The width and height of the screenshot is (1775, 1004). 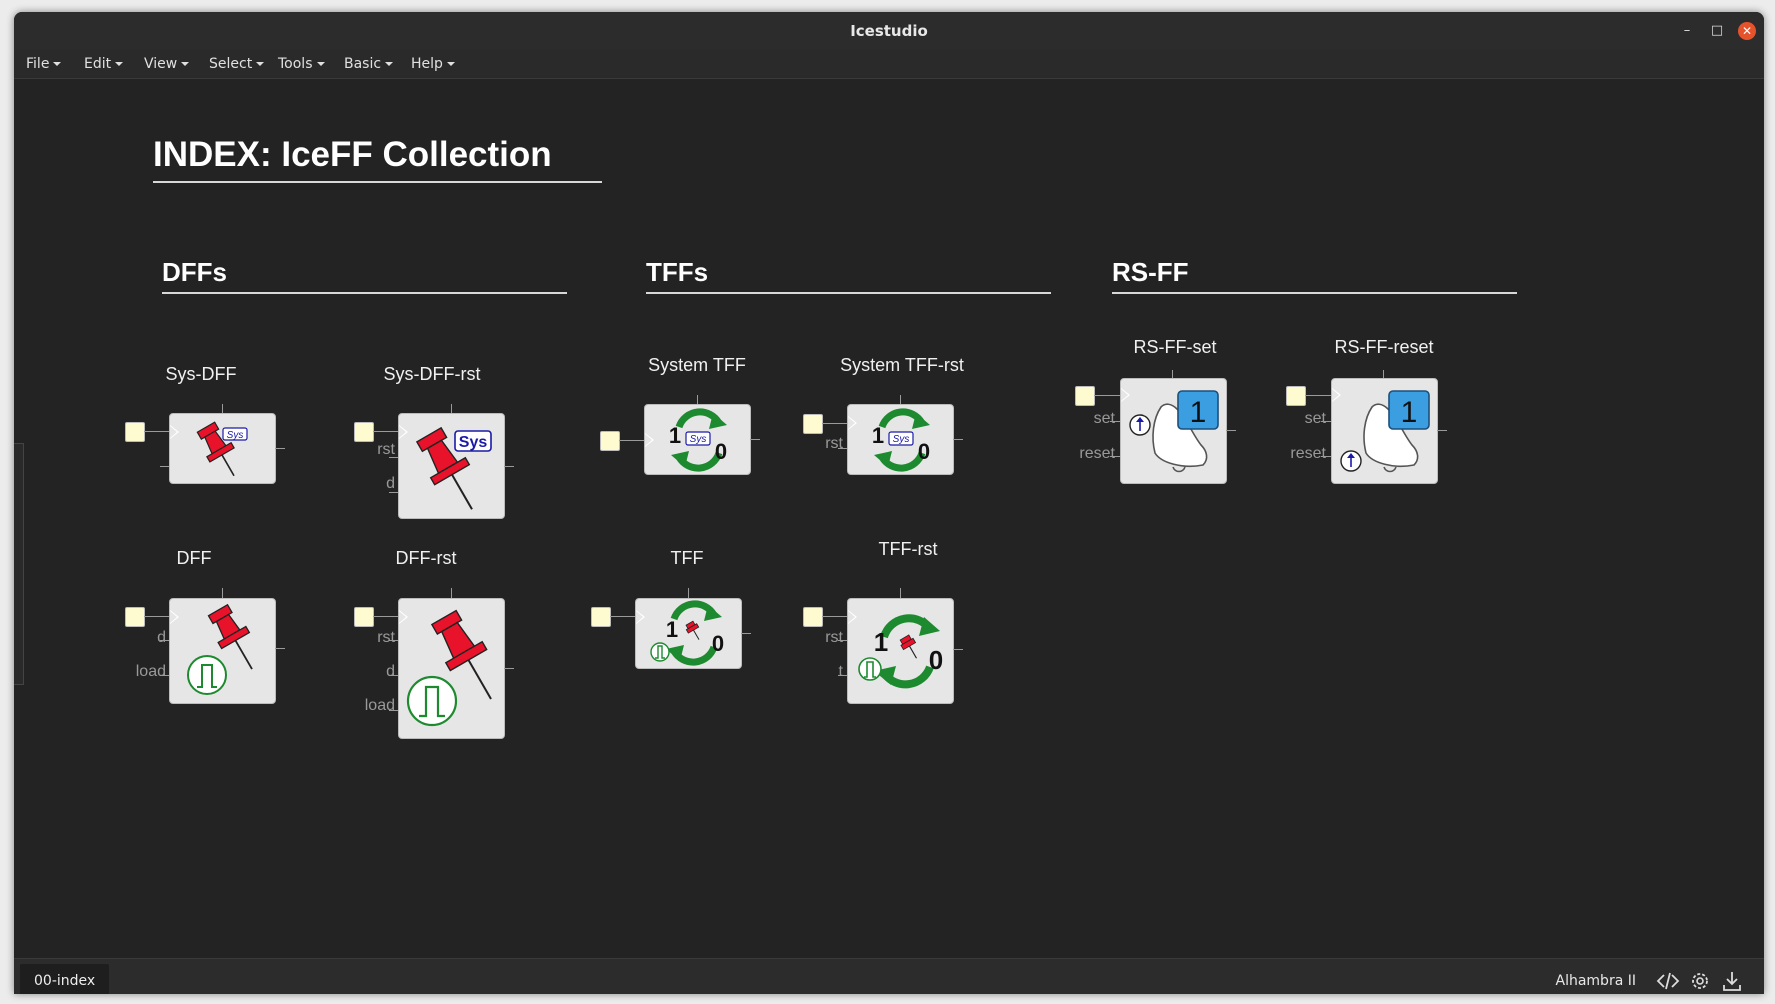 What do you see at coordinates (1687, 31) in the screenshot?
I see `minimize-button: –` at bounding box center [1687, 31].